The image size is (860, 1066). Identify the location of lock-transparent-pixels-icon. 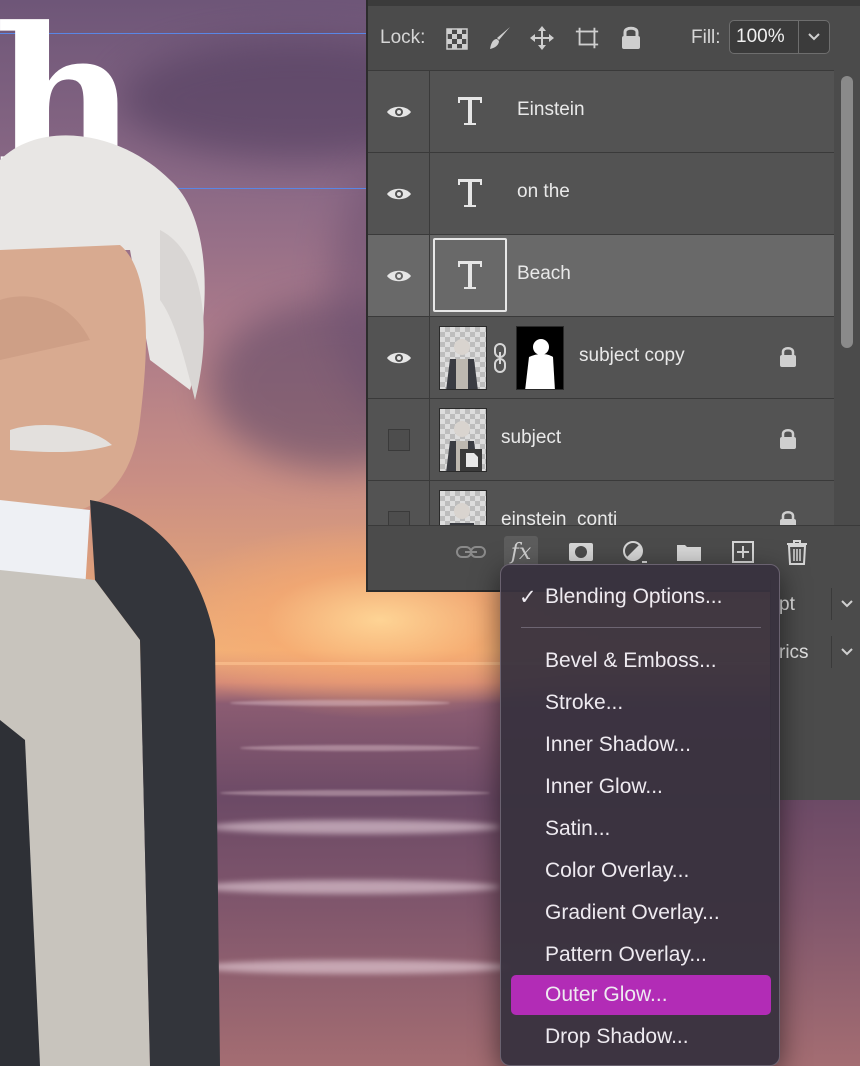
(457, 39).